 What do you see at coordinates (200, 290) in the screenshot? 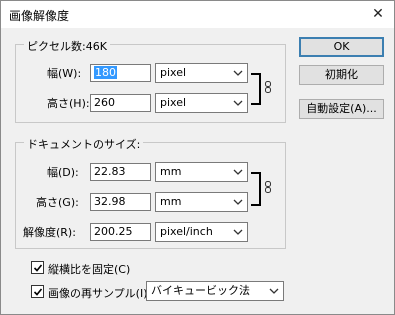
I see `resample-method-value: バイキュービック法` at bounding box center [200, 290].